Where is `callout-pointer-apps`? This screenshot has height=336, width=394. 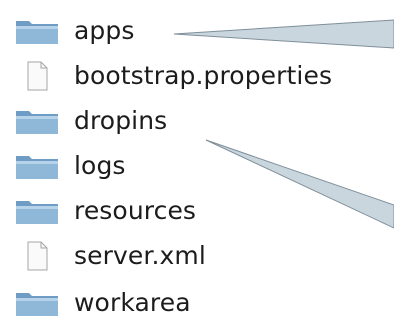
callout-pointer-apps is located at coordinates (283, 34).